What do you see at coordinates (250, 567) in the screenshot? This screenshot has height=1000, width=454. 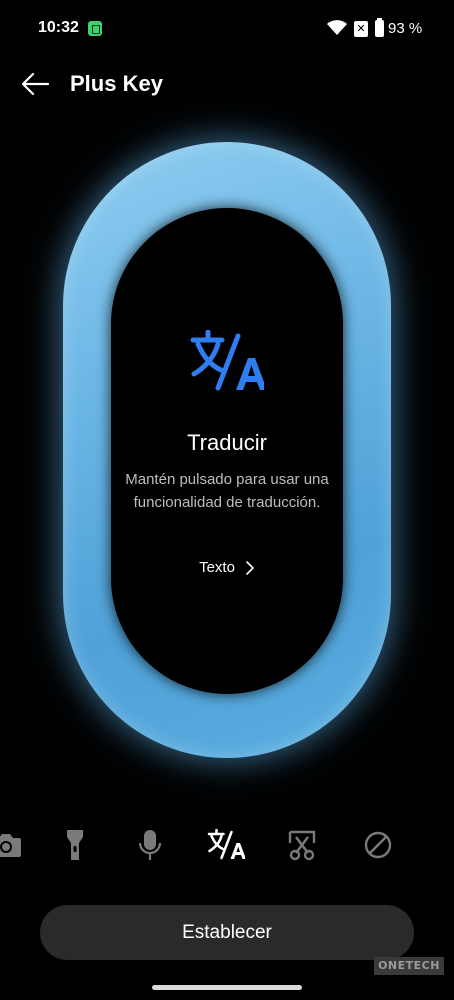 I see `chevron-right-icon` at bounding box center [250, 567].